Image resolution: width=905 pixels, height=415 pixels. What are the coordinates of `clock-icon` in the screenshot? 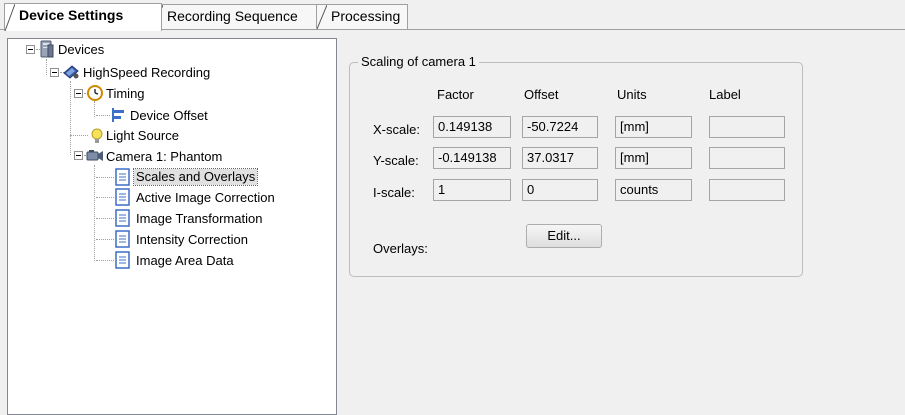 It's located at (95, 93).